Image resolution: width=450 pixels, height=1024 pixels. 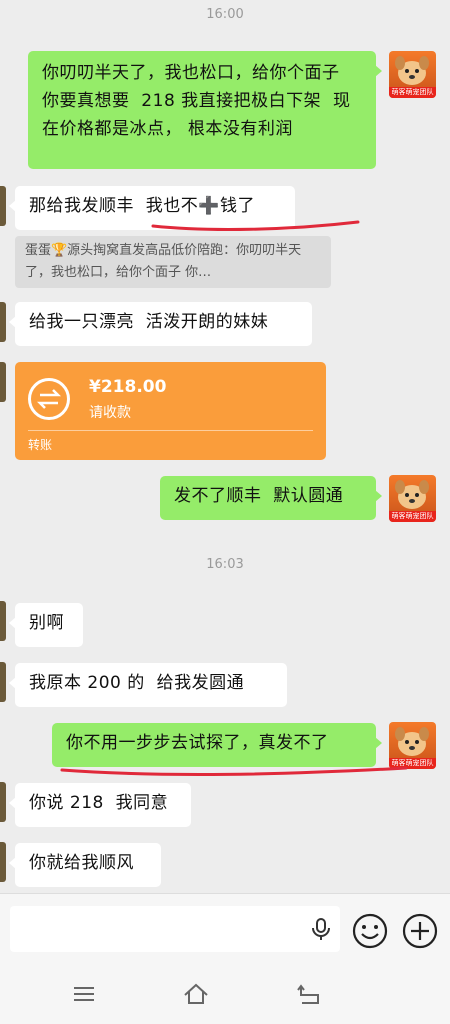 What do you see at coordinates (420, 931) in the screenshot?
I see `plus-circle-icon` at bounding box center [420, 931].